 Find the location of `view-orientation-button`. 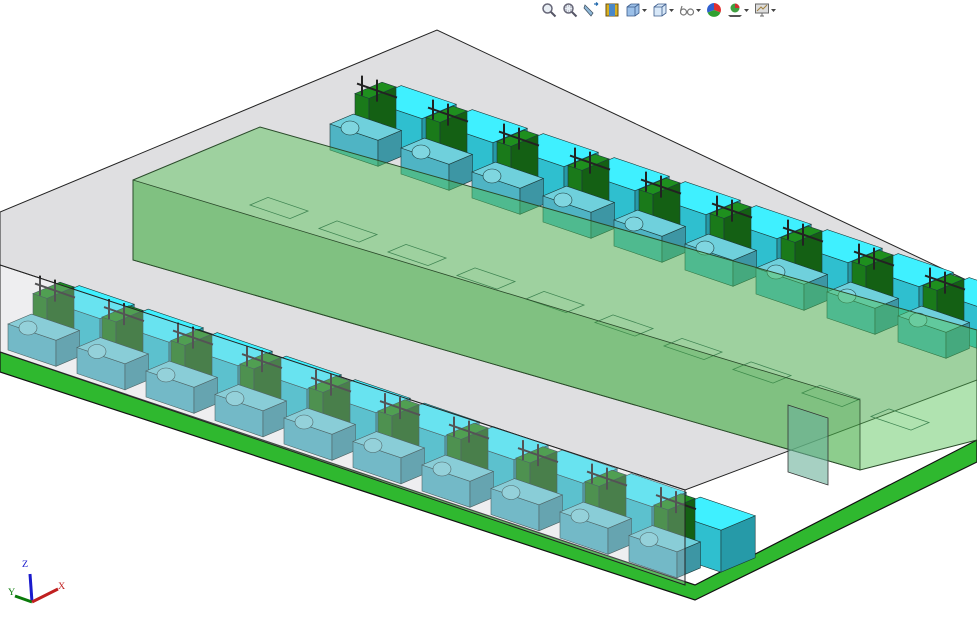

view-orientation-button is located at coordinates (636, 10).